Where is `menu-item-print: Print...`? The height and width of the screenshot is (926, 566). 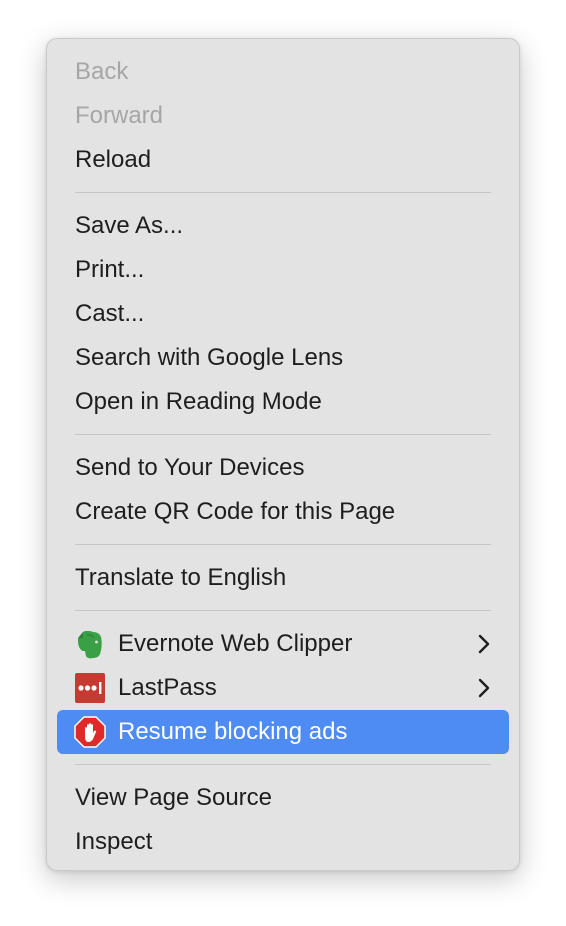 menu-item-print: Print... is located at coordinates (283, 270).